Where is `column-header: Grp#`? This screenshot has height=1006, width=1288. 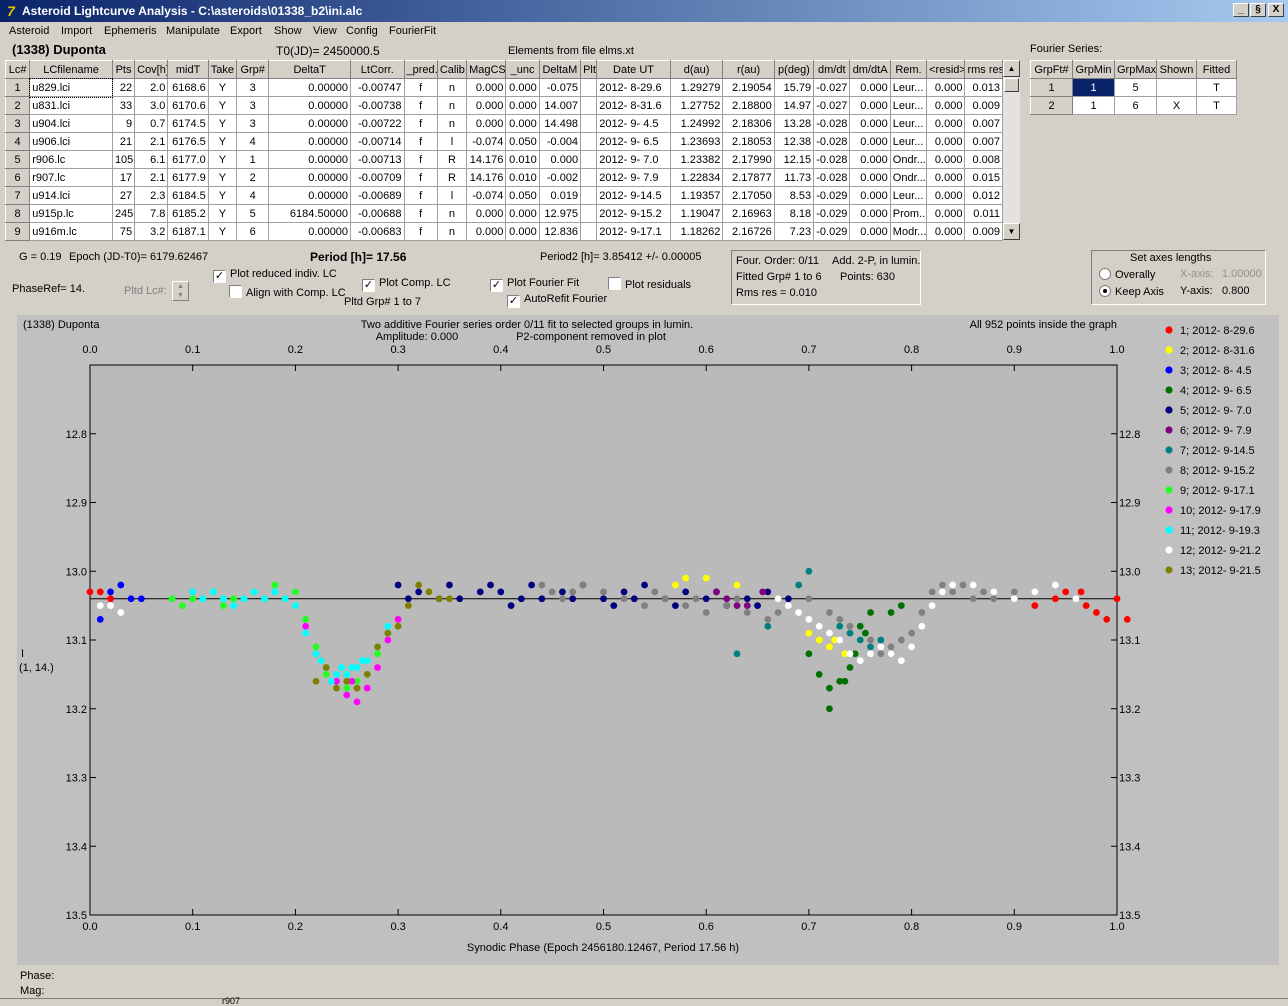 column-header: Grp# is located at coordinates (253, 69).